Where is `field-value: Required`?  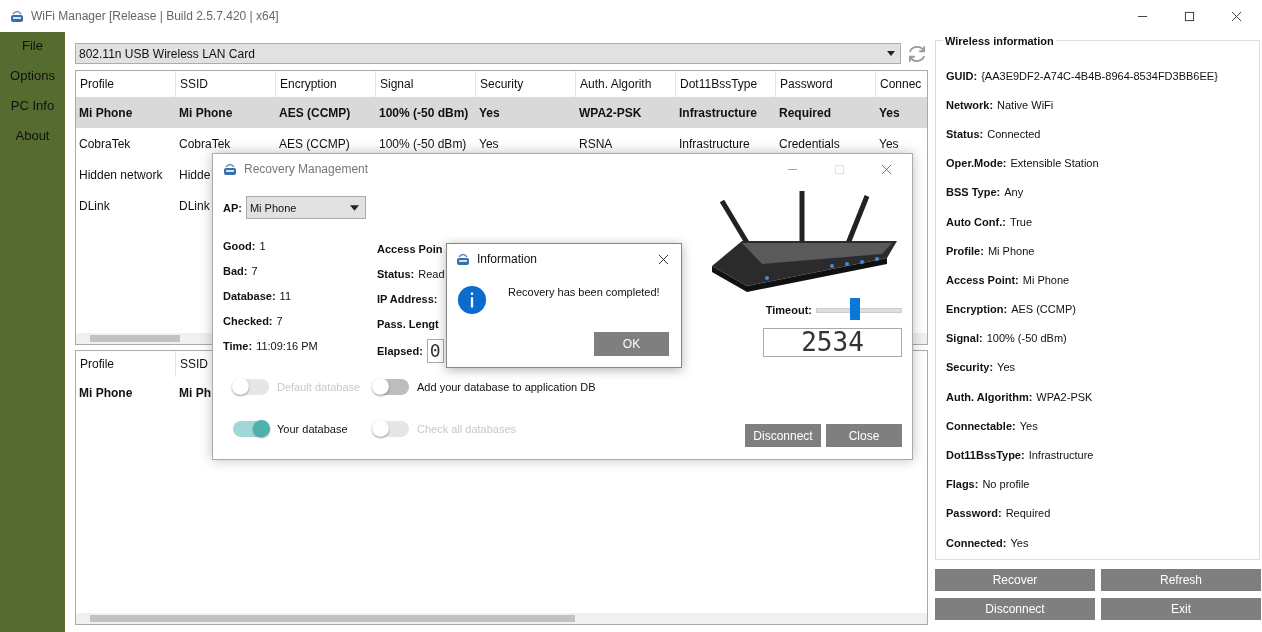 field-value: Required is located at coordinates (1028, 513).